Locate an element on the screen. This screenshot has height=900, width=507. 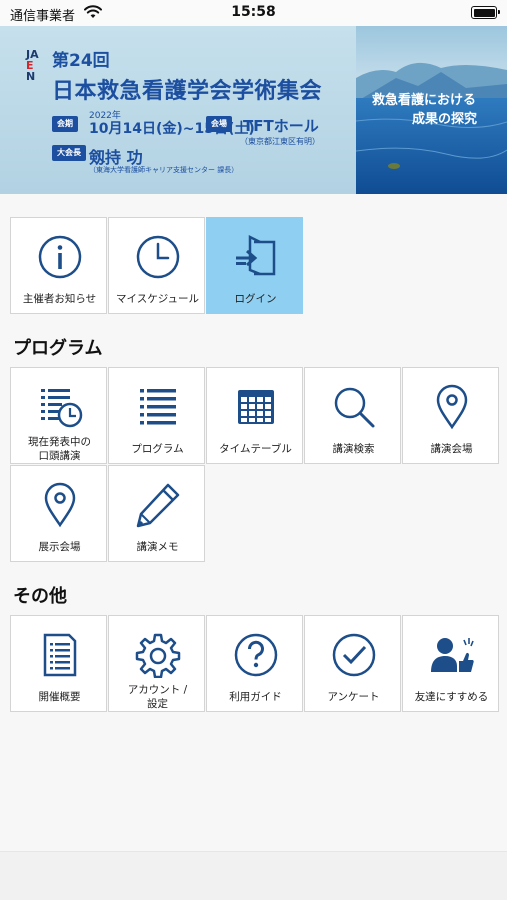
menu-program: プログラム is located at coordinates (156, 415).